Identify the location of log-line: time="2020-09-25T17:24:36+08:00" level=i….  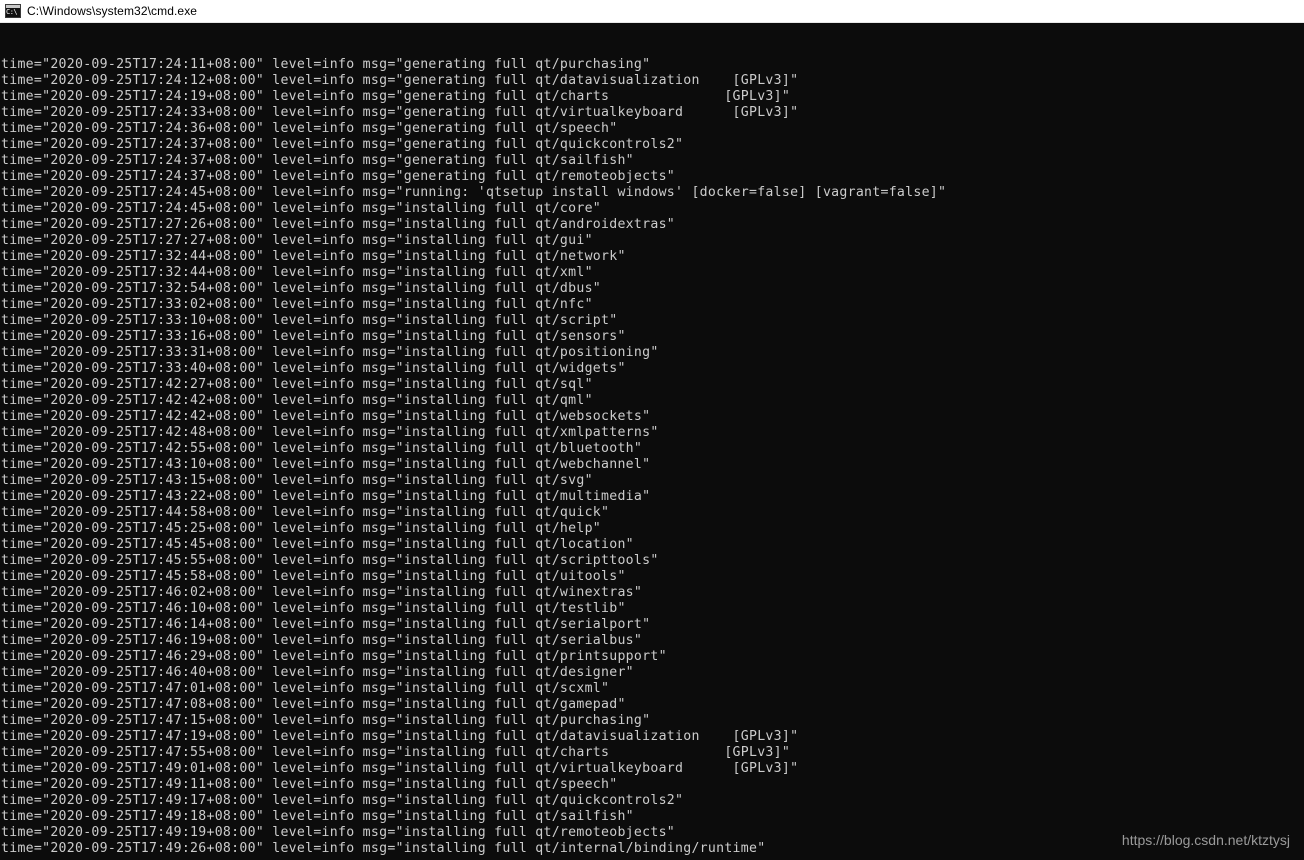
(309, 128).